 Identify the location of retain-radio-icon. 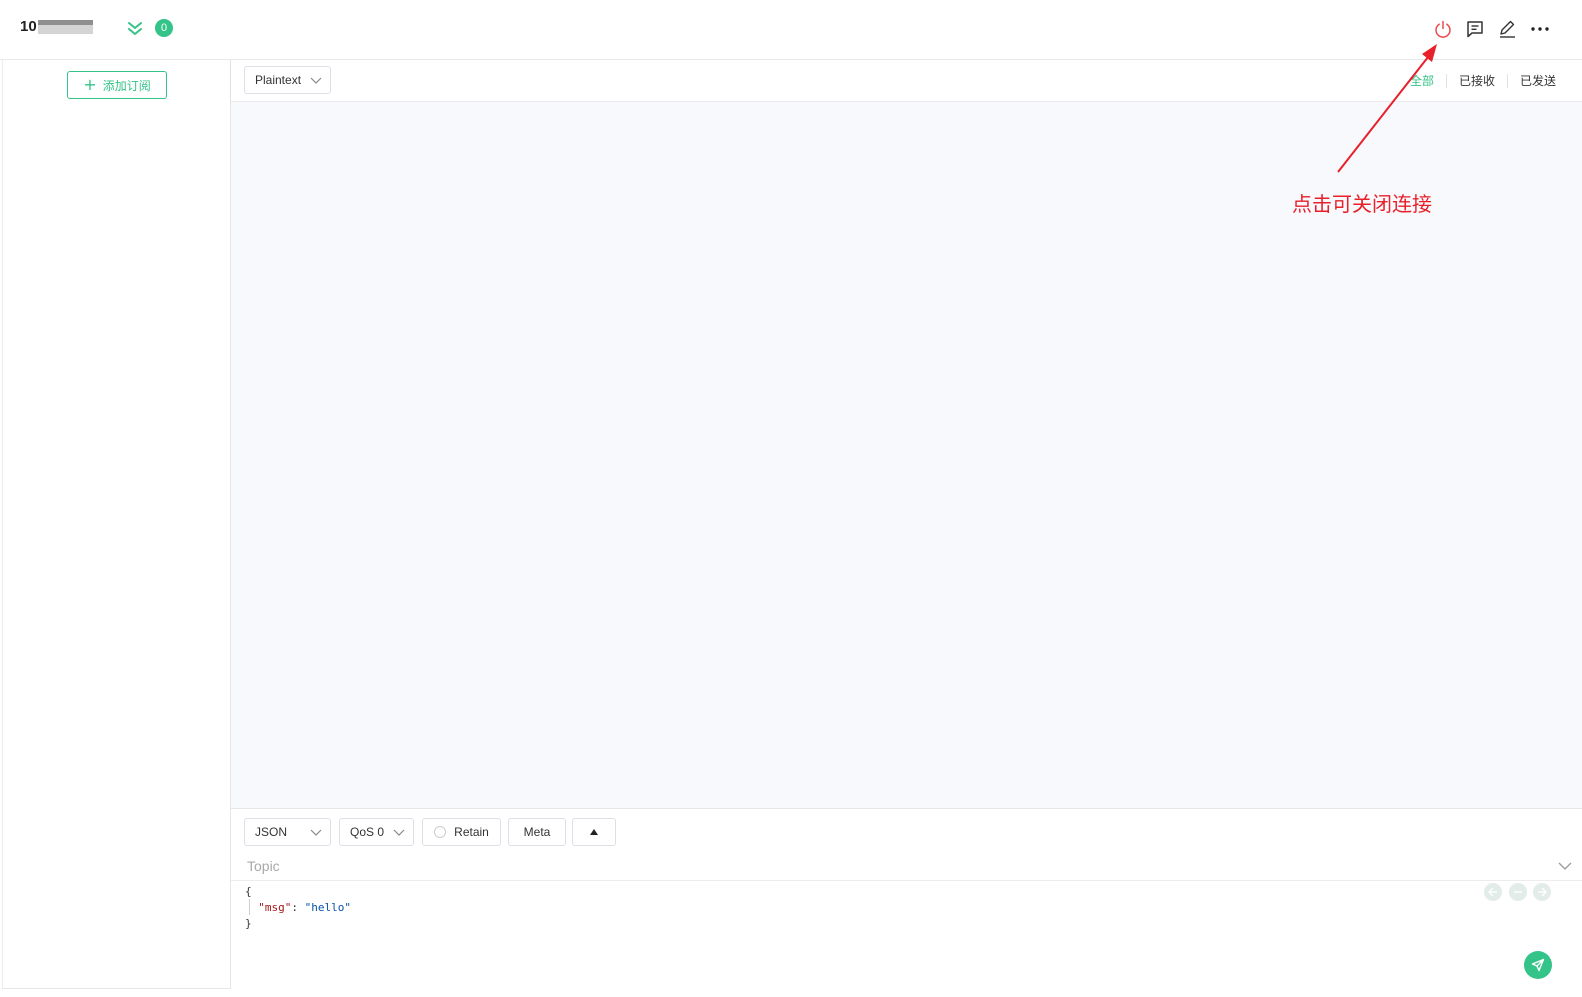
(440, 832).